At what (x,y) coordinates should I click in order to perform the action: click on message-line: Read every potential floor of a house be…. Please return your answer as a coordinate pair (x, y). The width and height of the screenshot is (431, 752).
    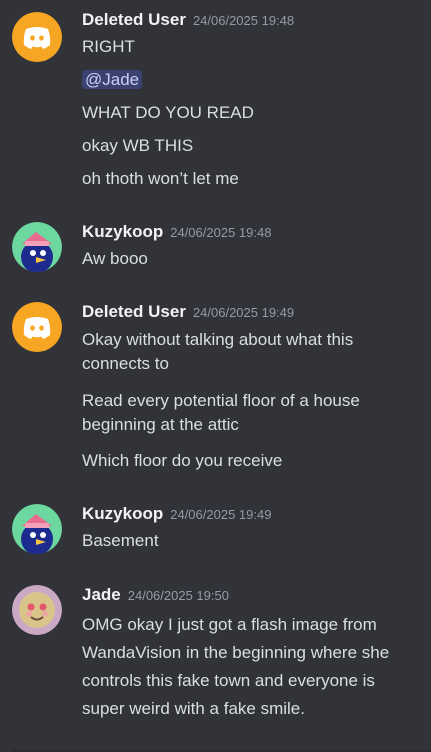
    Looking at the image, I should click on (221, 412).